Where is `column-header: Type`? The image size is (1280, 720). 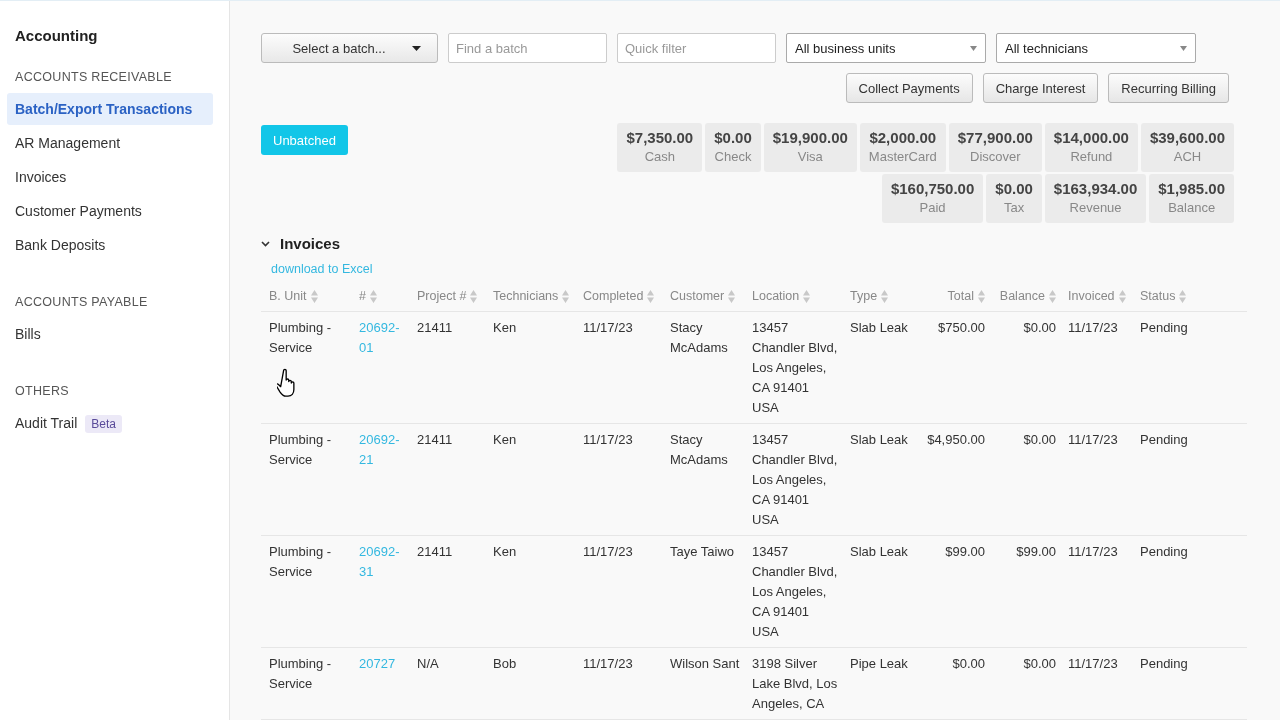 column-header: Type is located at coordinates (878, 298).